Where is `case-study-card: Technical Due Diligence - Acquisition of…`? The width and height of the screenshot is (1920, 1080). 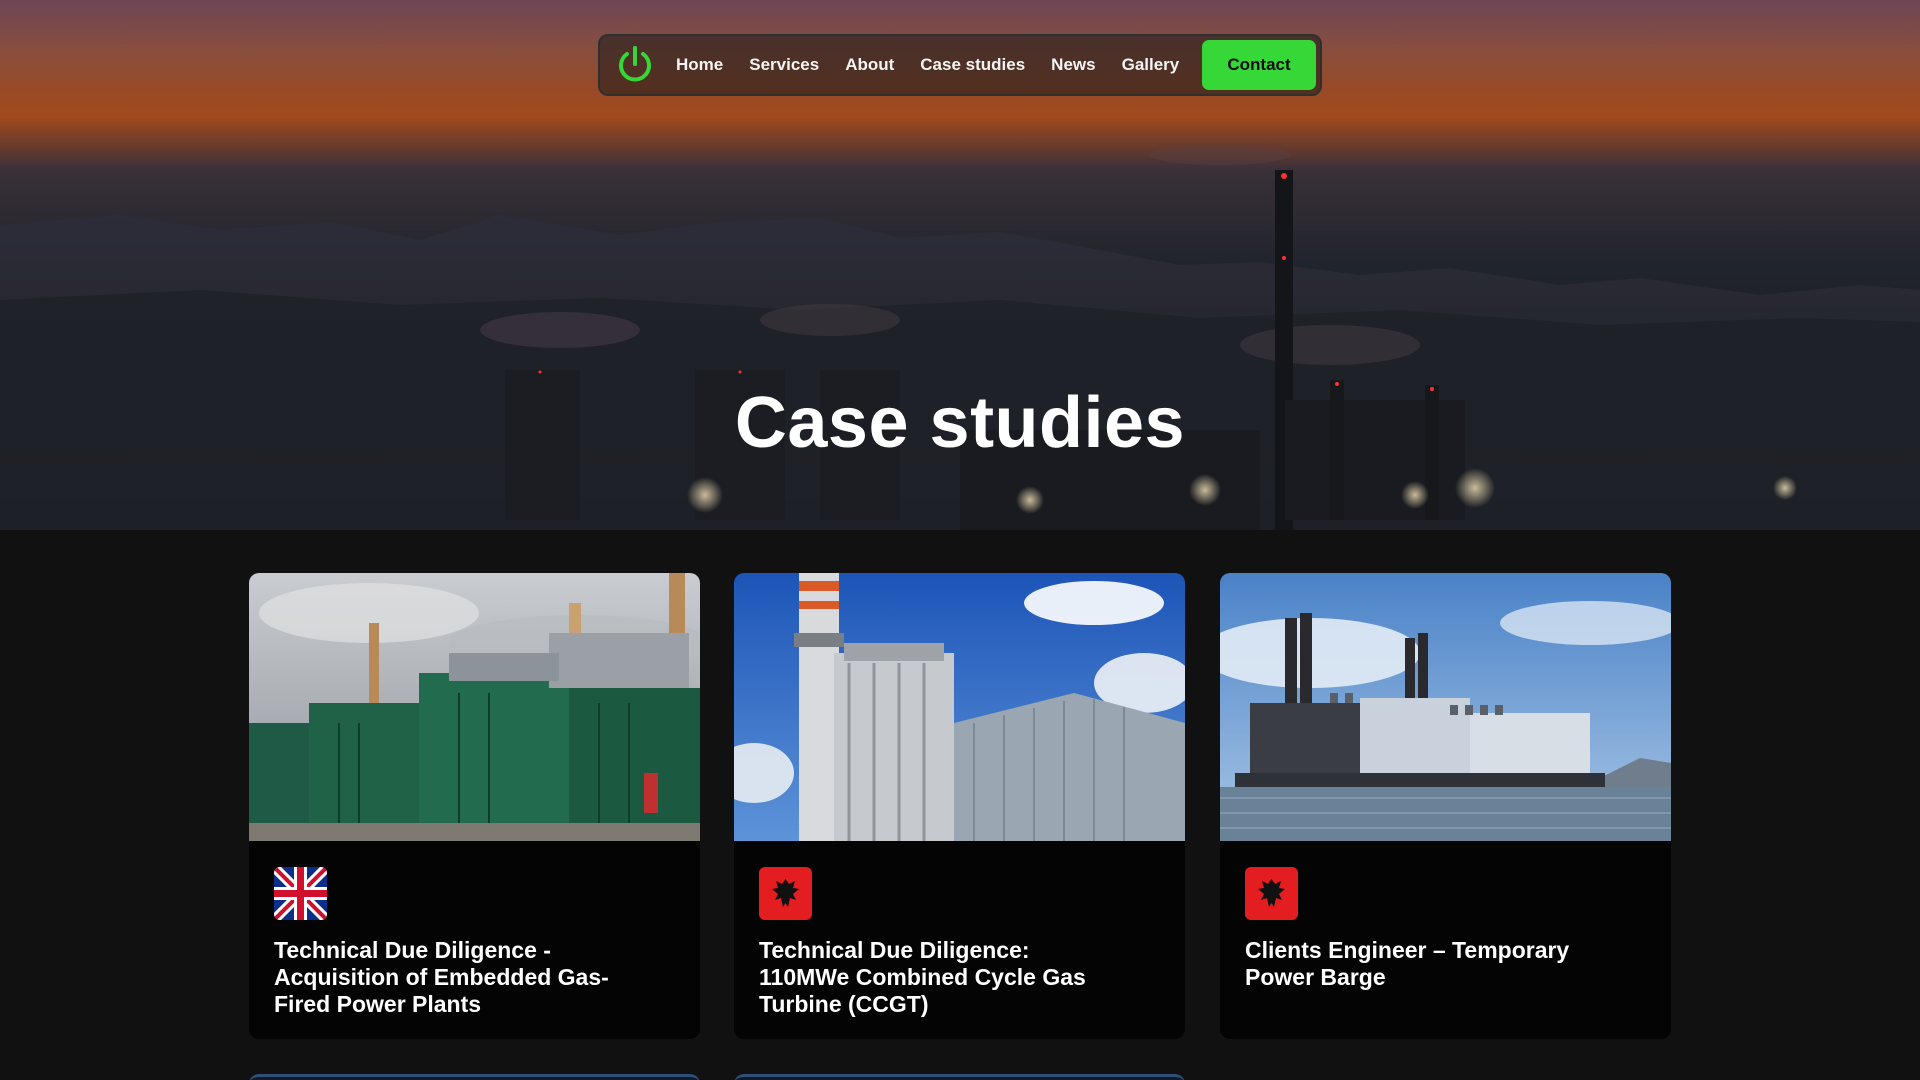
case-study-card: Technical Due Diligence - Acquisition of… is located at coordinates (474, 806).